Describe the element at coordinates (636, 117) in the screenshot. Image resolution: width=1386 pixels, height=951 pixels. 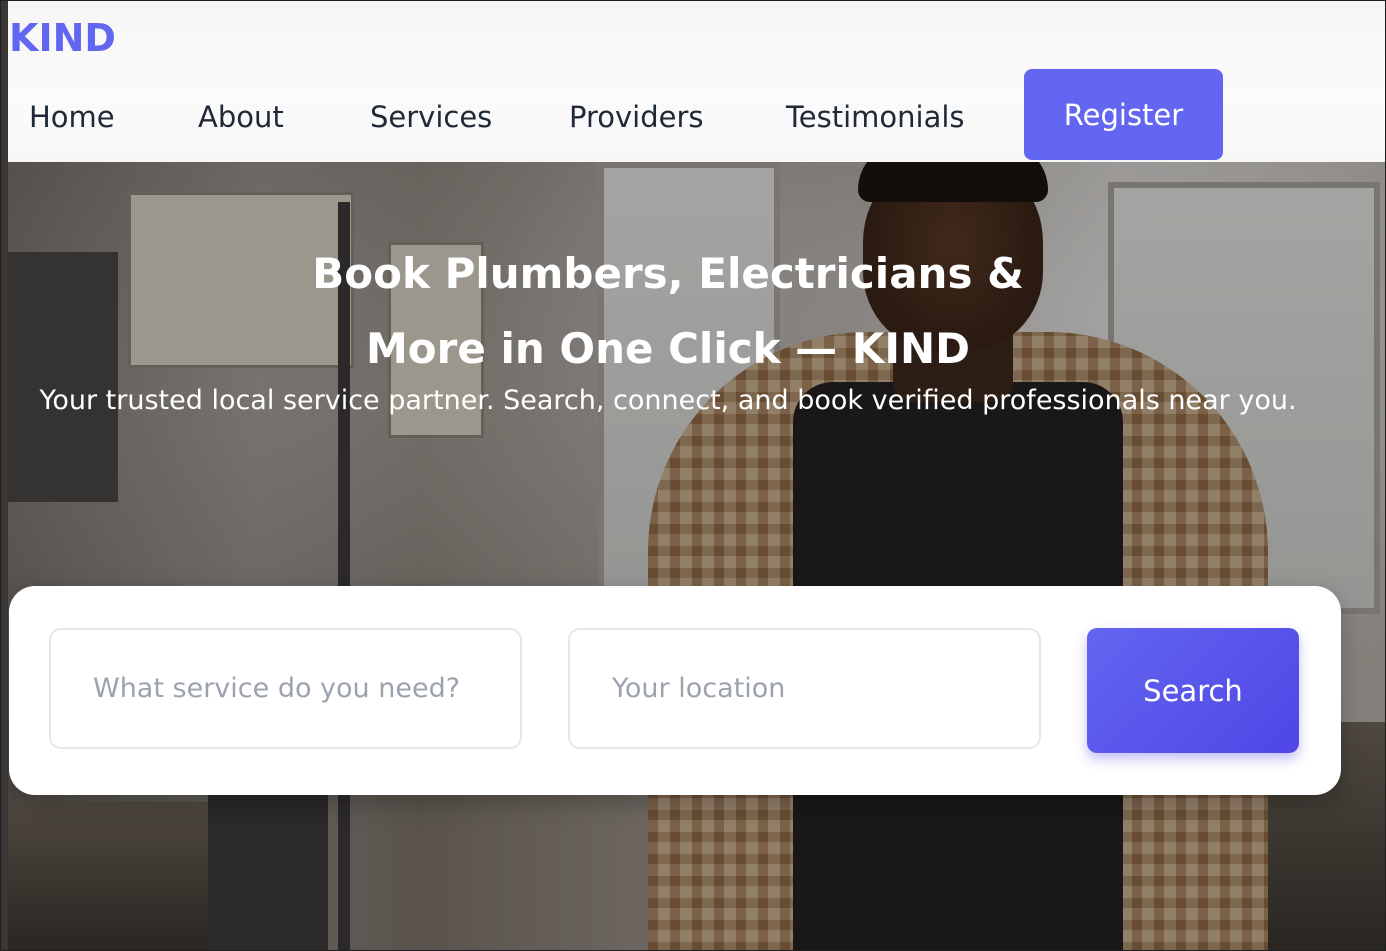
I see `nav-link-providers: Providers` at that location.